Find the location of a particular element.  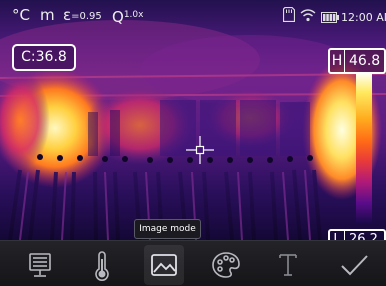

zoom-level: Q1.0x is located at coordinates (127, 16).